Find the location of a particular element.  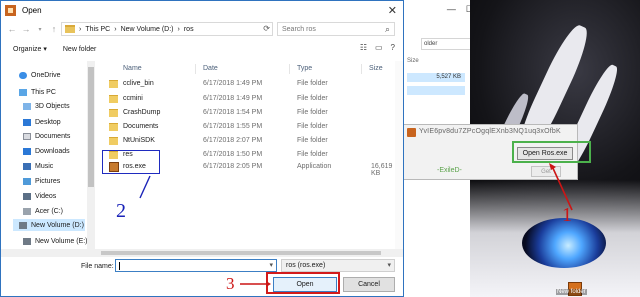

file-date: 6/17/2018 1:50 PM is located at coordinates (233, 154).